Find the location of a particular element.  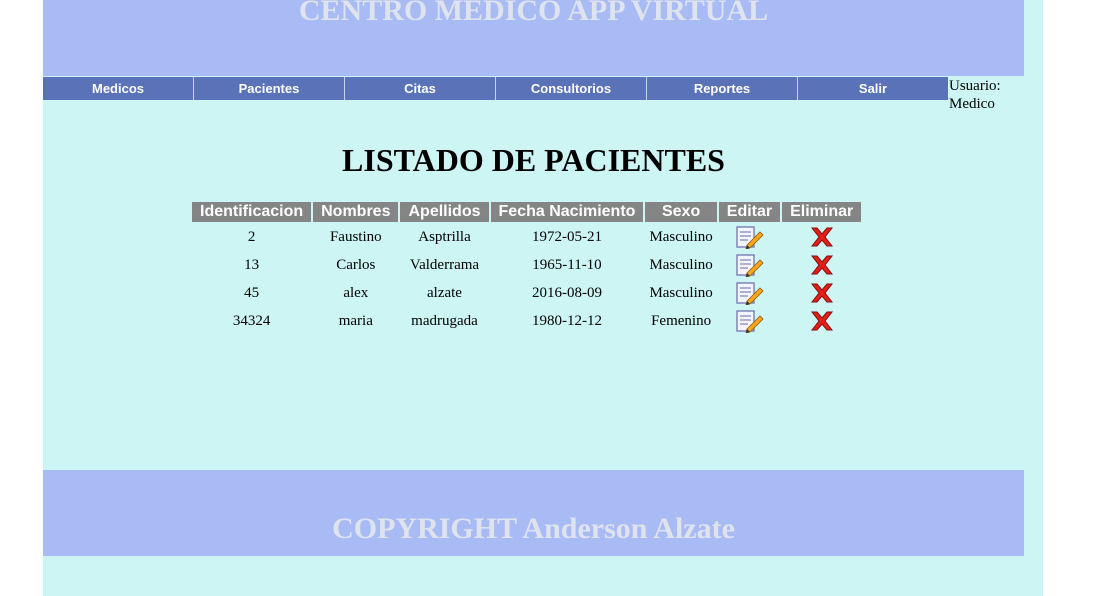

table-row: 13 Carlos Valderrama 1965-11-10 Masculino is located at coordinates (526, 265).